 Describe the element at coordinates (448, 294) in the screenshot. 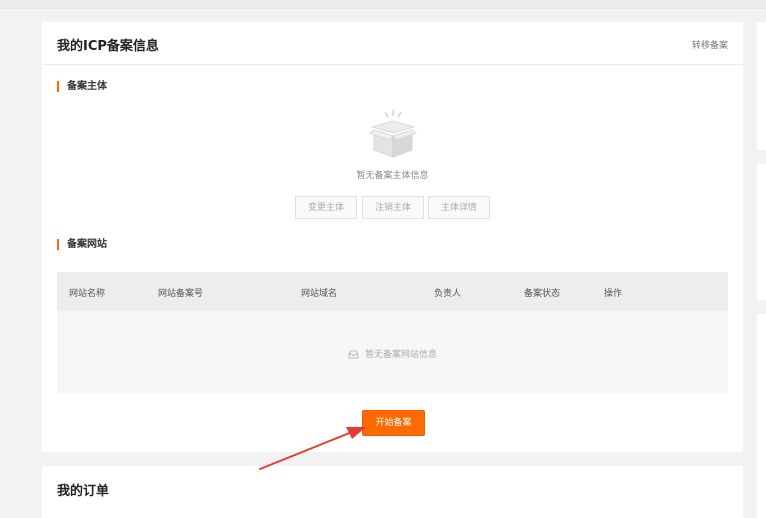

I see `column-header: 负责人` at that location.